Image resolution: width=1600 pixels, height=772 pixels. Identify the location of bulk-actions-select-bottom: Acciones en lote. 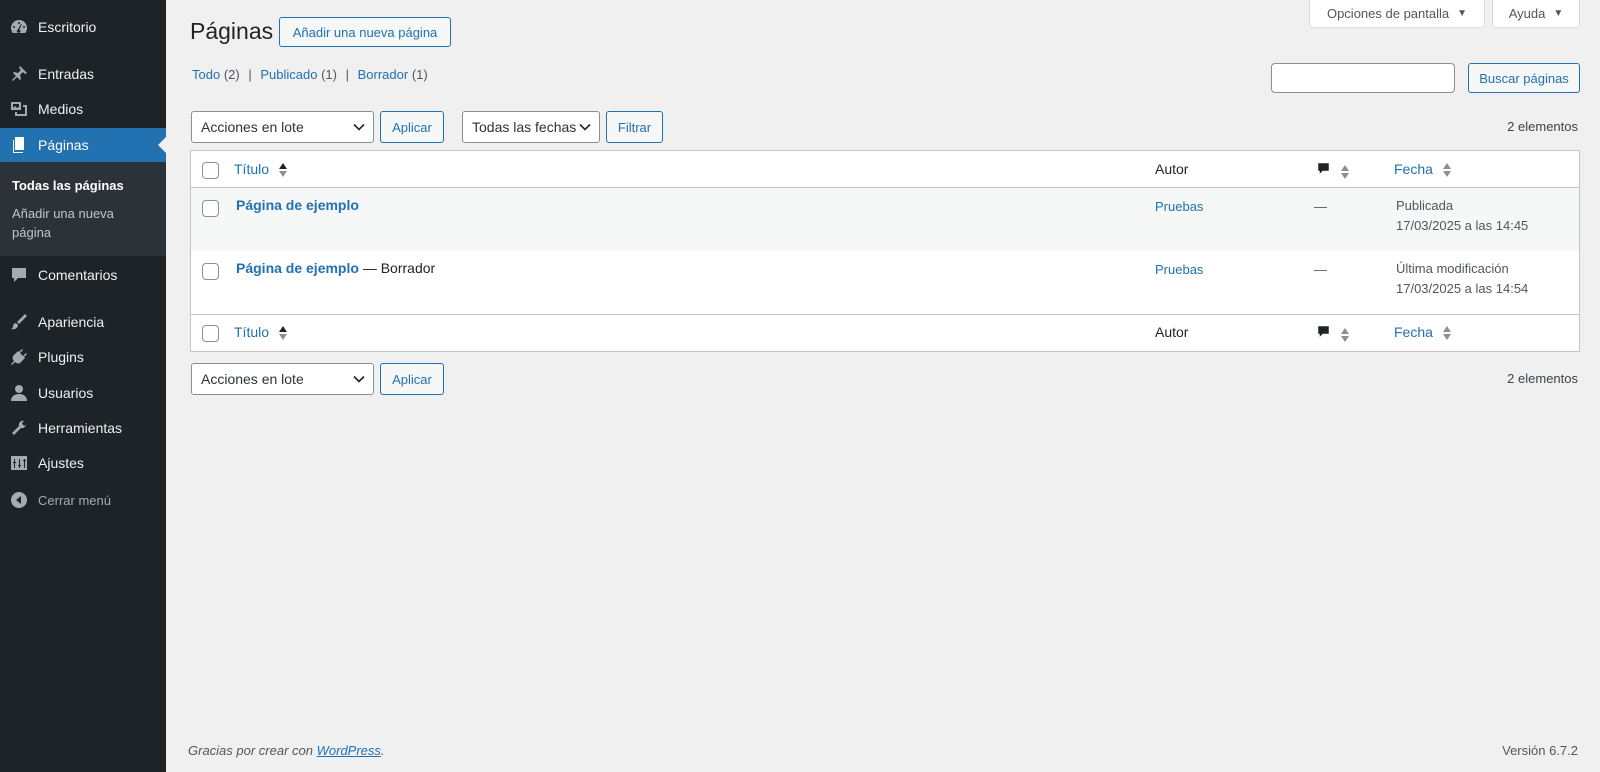
(282, 379).